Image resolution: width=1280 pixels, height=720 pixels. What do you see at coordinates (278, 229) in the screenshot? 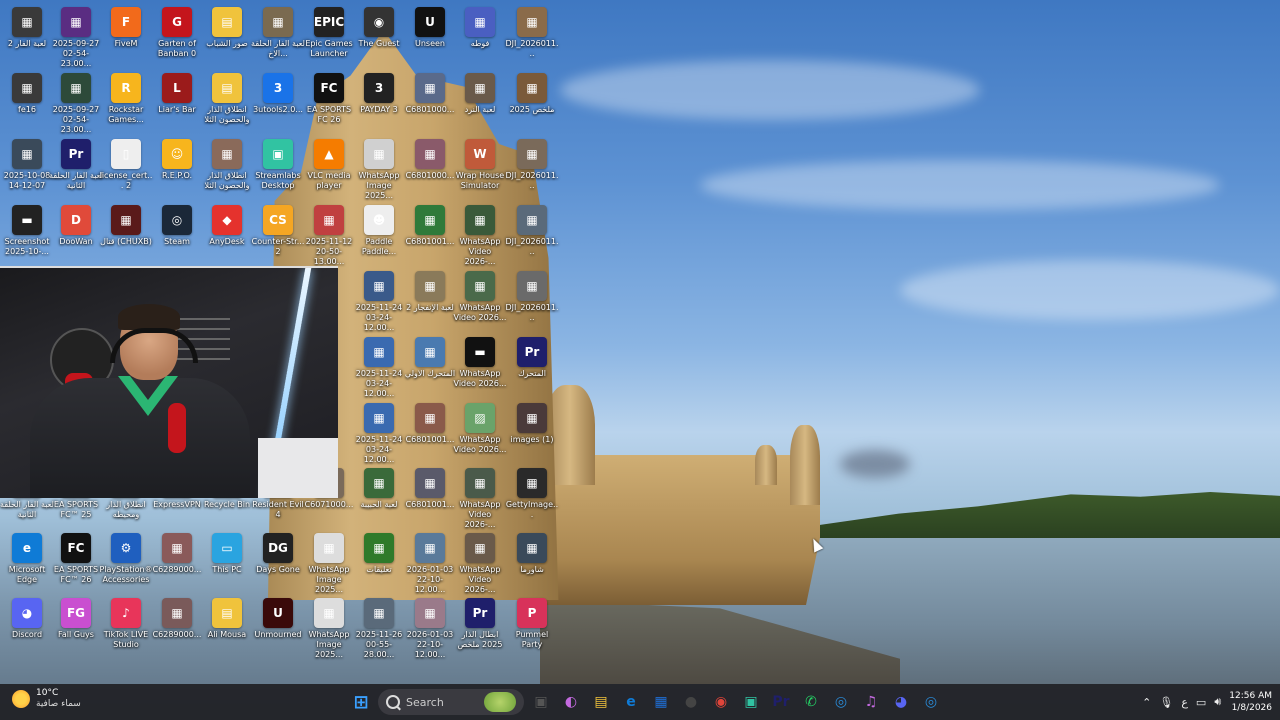
I see `desktop-icon: CS Counter-Str... 2` at bounding box center [278, 229].